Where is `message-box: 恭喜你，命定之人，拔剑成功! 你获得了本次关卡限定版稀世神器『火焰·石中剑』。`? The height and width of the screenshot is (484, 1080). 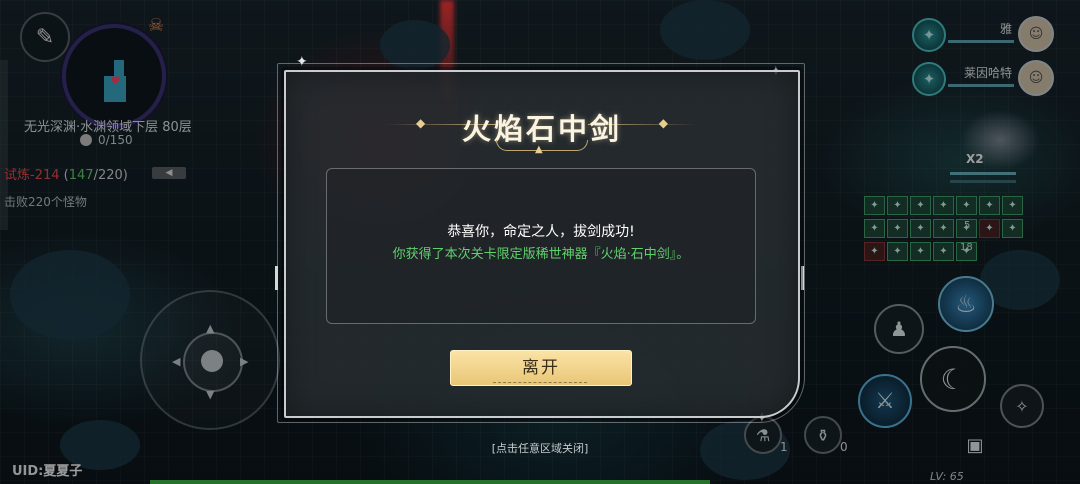
message-box: 恭喜你，命定之人，拔剑成功! 你获得了本次关卡限定版稀世神器『火焰·石中剑』。 is located at coordinates (541, 246).